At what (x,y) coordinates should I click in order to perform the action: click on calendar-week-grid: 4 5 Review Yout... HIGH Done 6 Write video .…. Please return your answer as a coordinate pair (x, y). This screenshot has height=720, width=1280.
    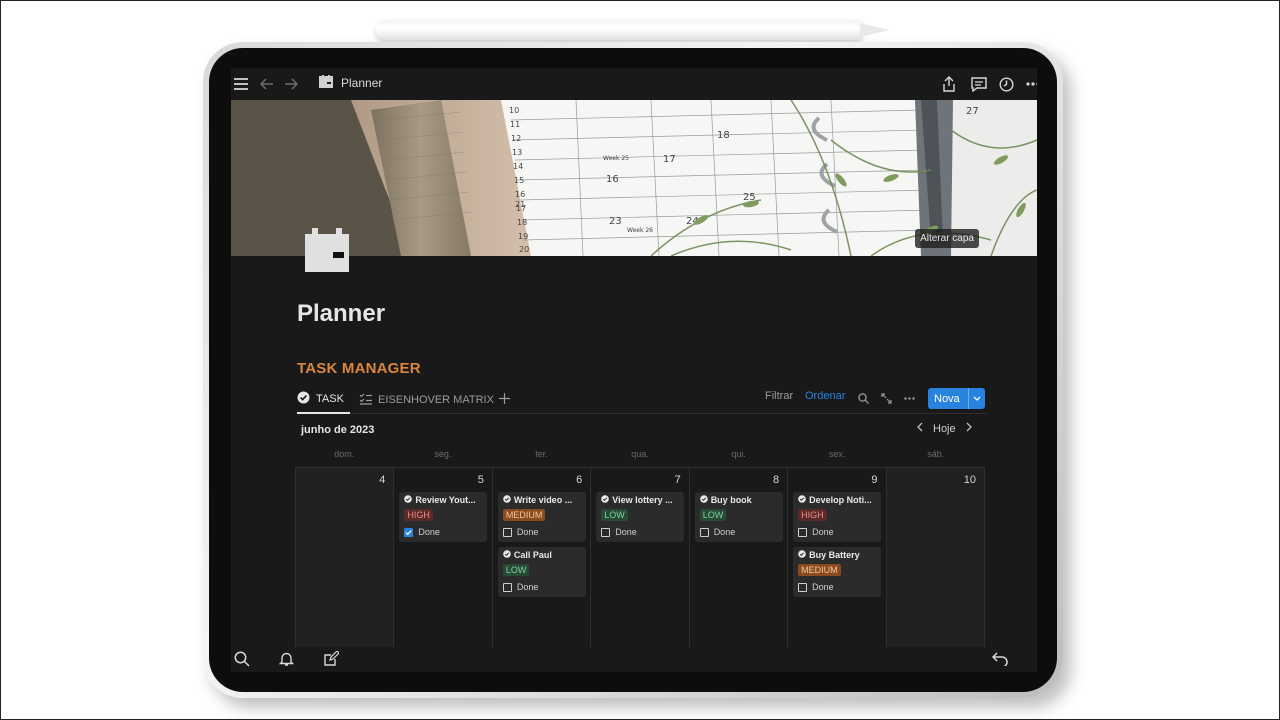
    Looking at the image, I should click on (640, 557).